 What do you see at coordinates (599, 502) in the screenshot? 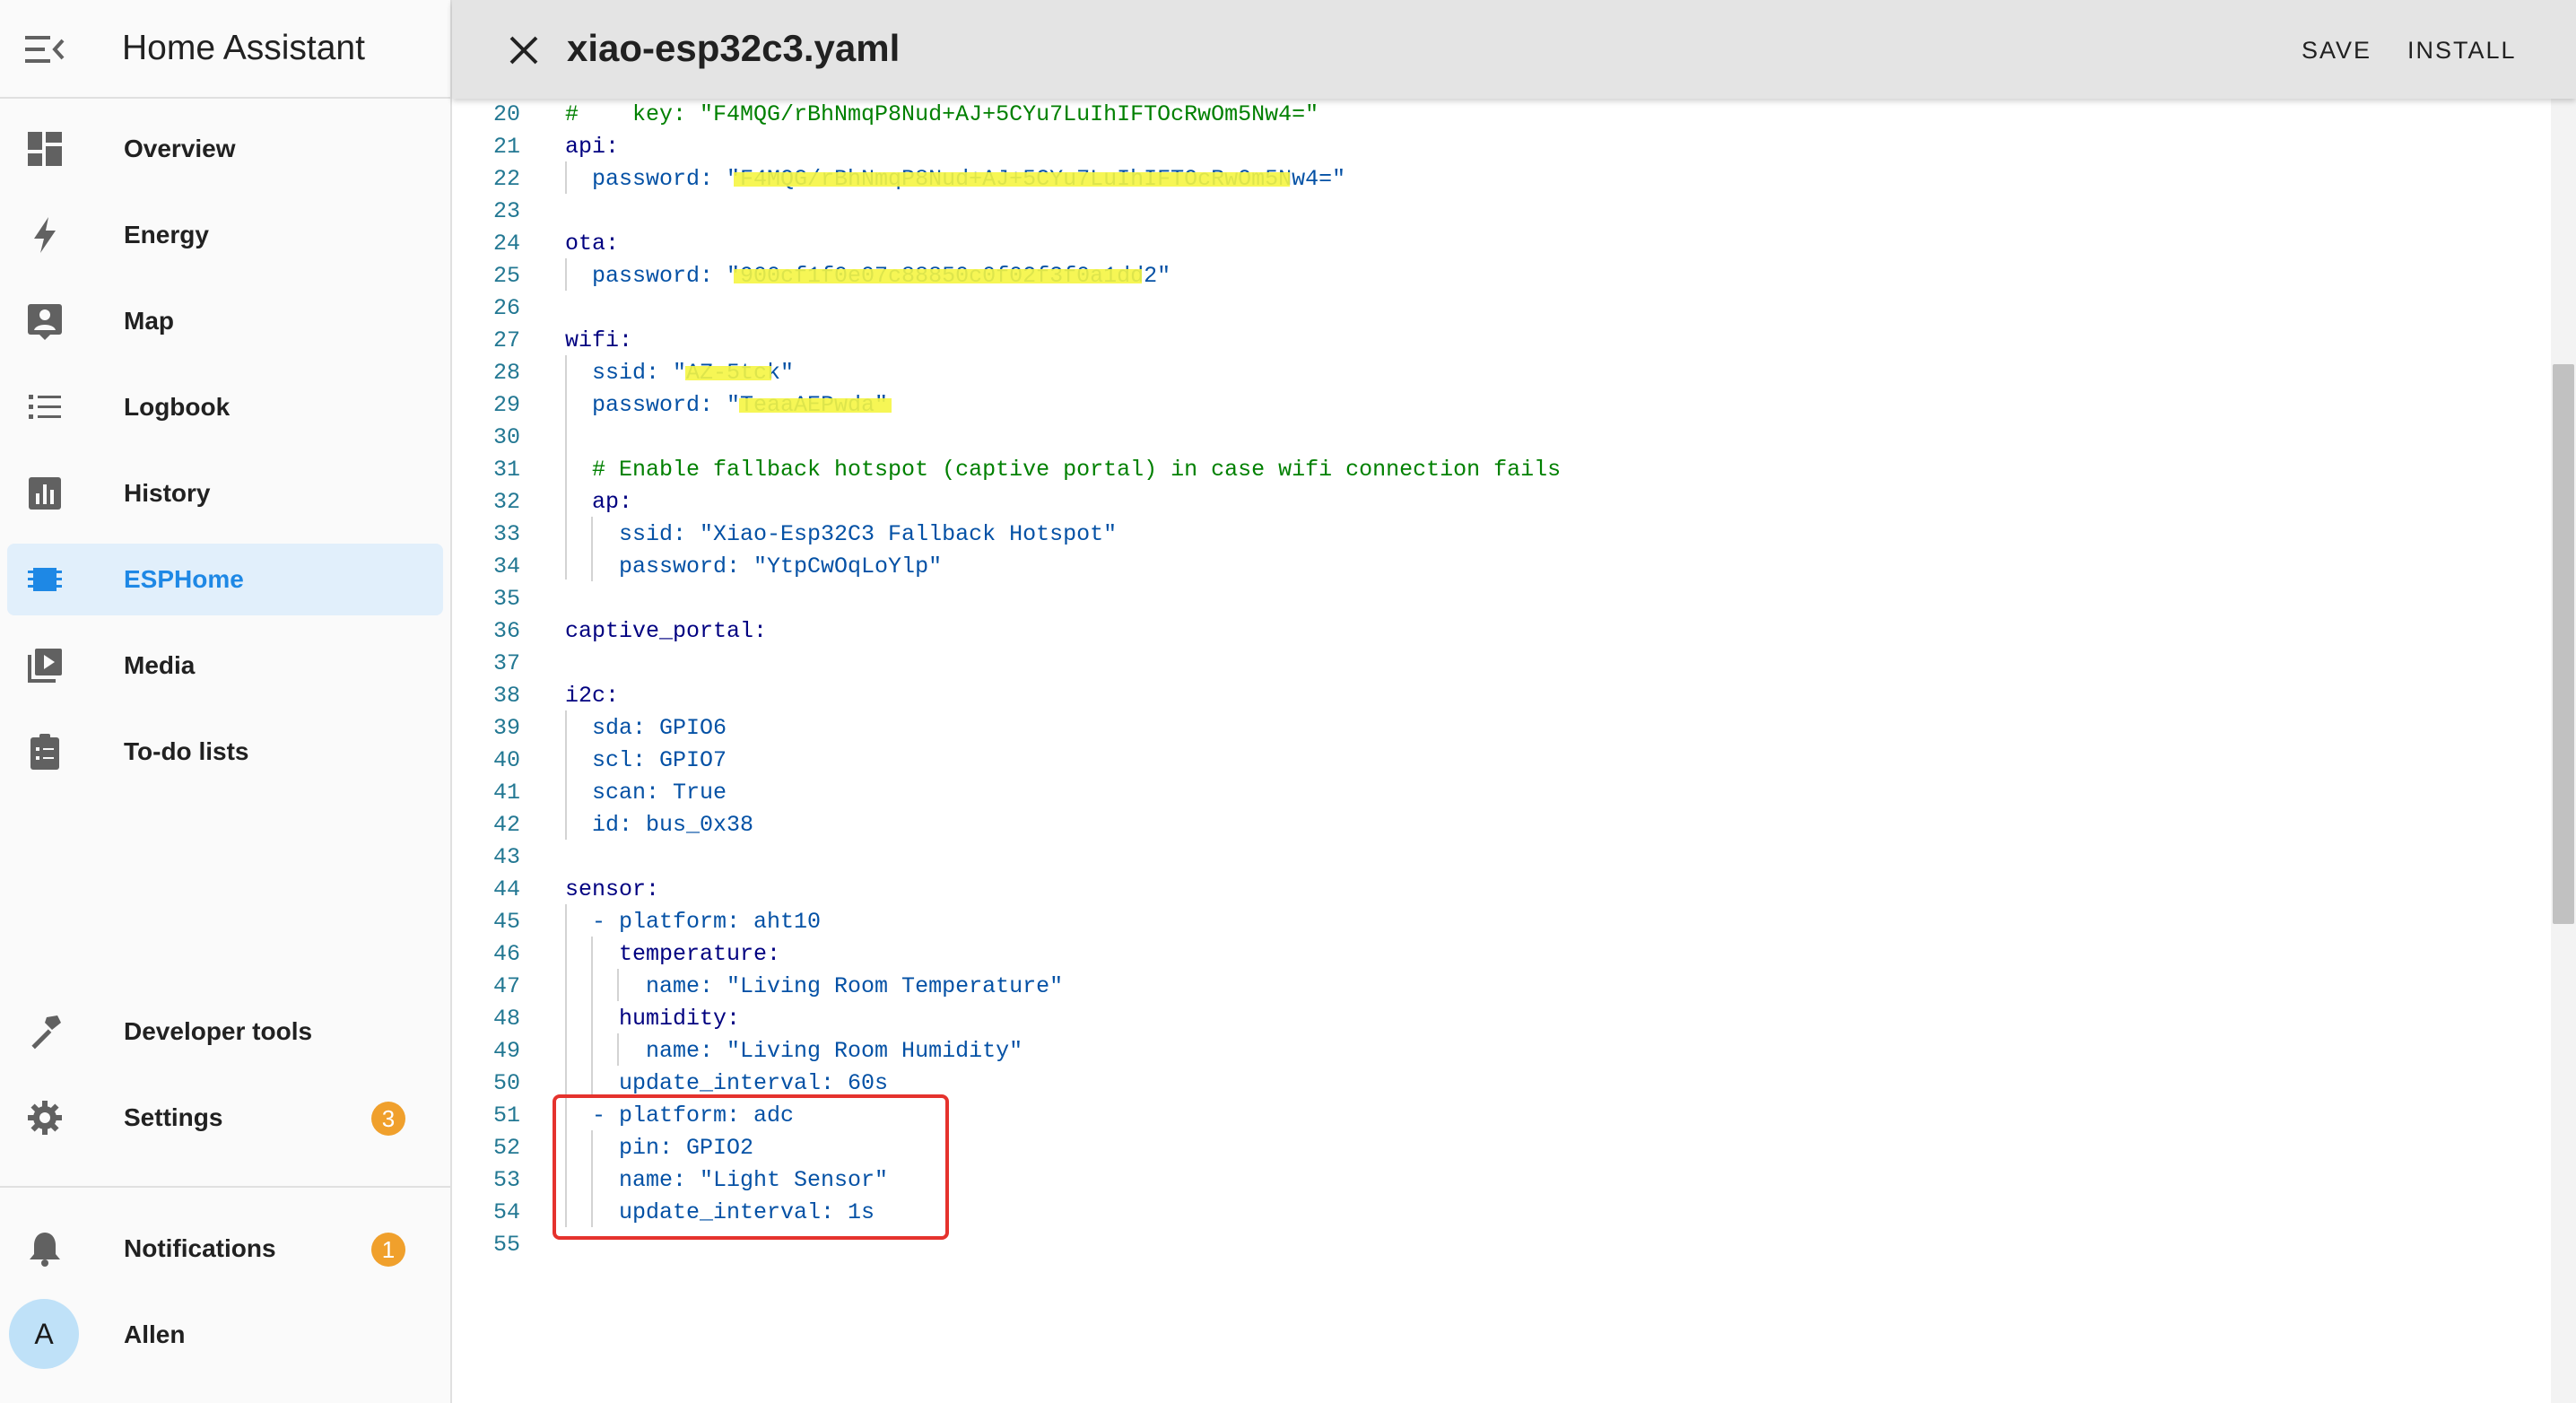
I see `code-text: ap:` at bounding box center [599, 502].